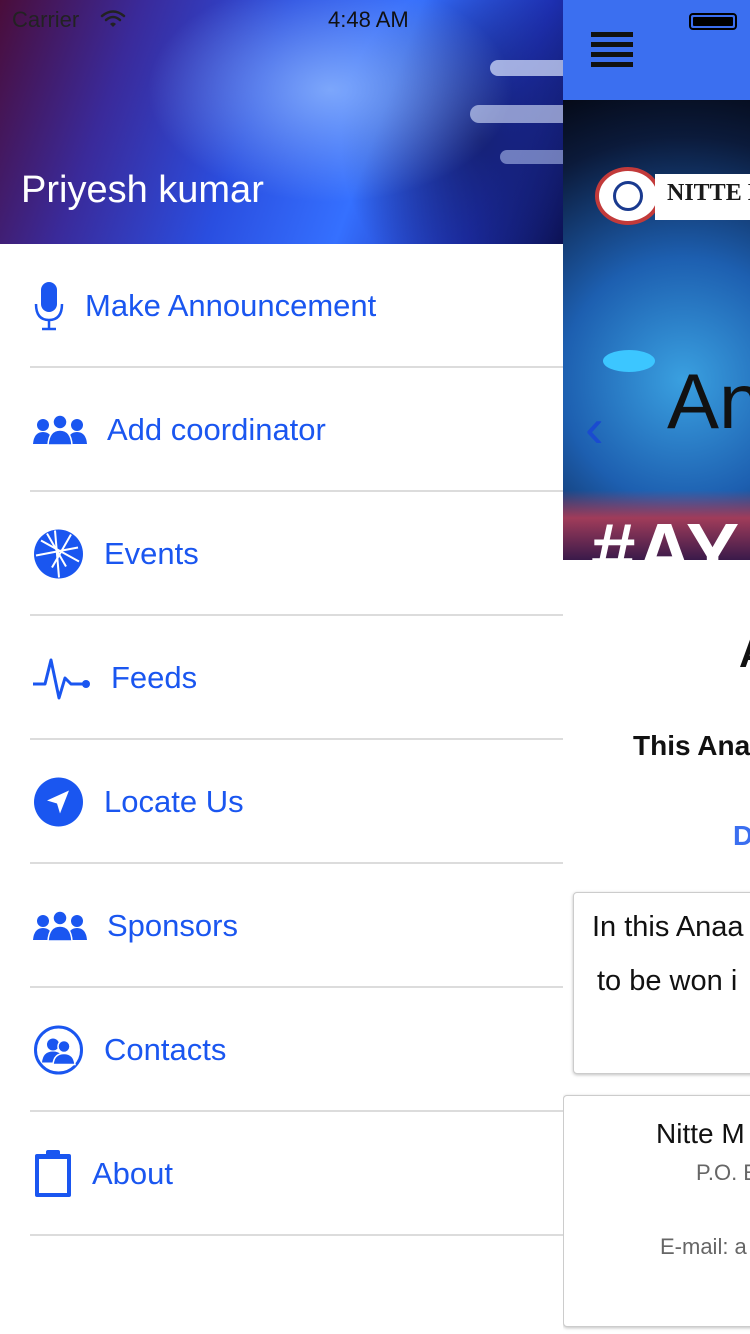 This screenshot has width=750, height=1334. Describe the element at coordinates (133, 1173) in the screenshot. I see `menu-item-label: About` at that location.